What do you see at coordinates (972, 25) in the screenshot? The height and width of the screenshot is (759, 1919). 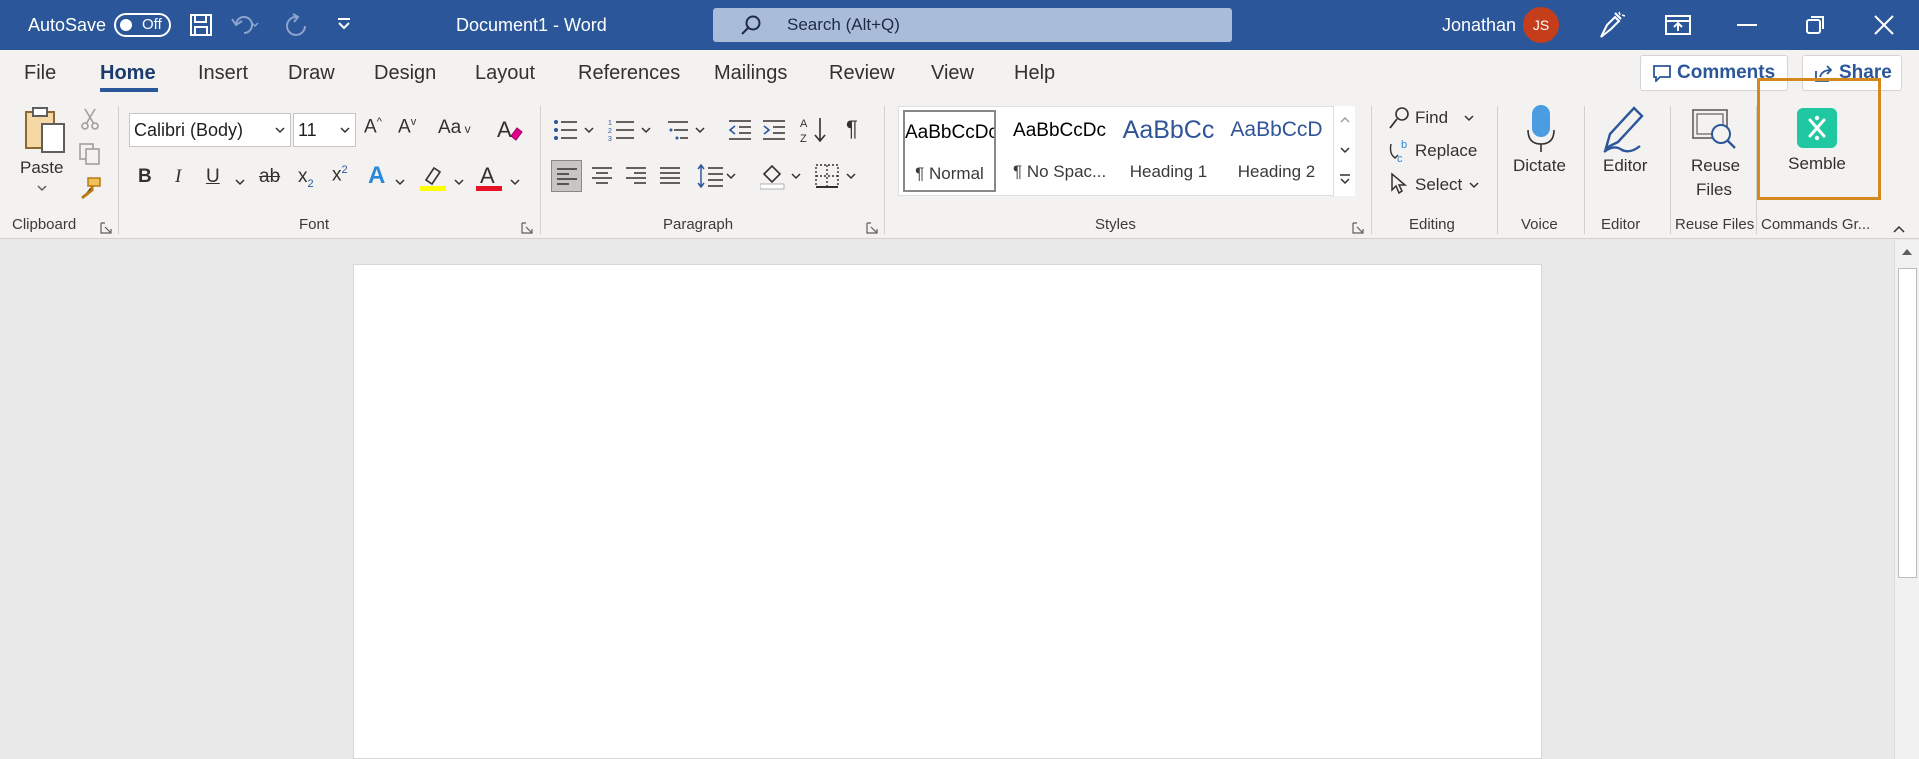 I see `search-box: Search (Alt+Q)` at bounding box center [972, 25].